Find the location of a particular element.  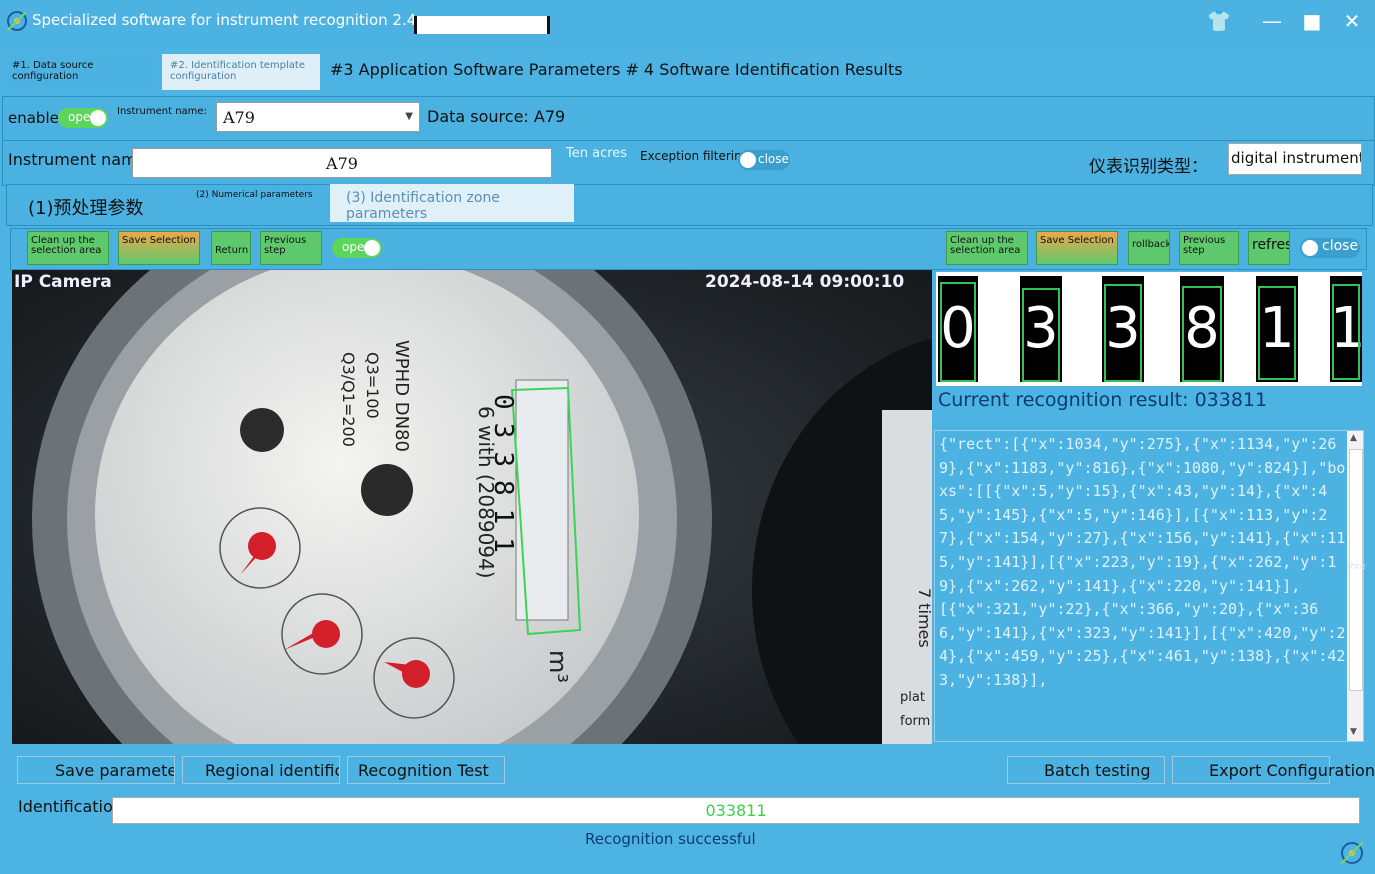

exception-filter-toggle: close is located at coordinates (764, 160).